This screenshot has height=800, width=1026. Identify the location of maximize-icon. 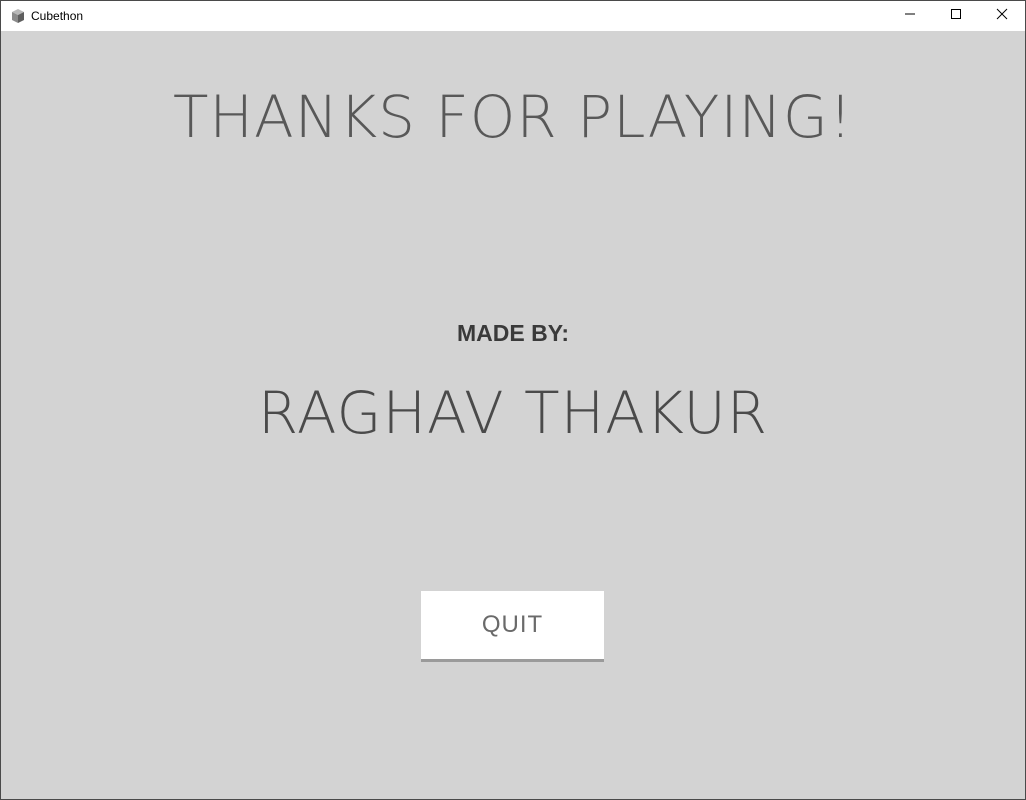
(956, 16).